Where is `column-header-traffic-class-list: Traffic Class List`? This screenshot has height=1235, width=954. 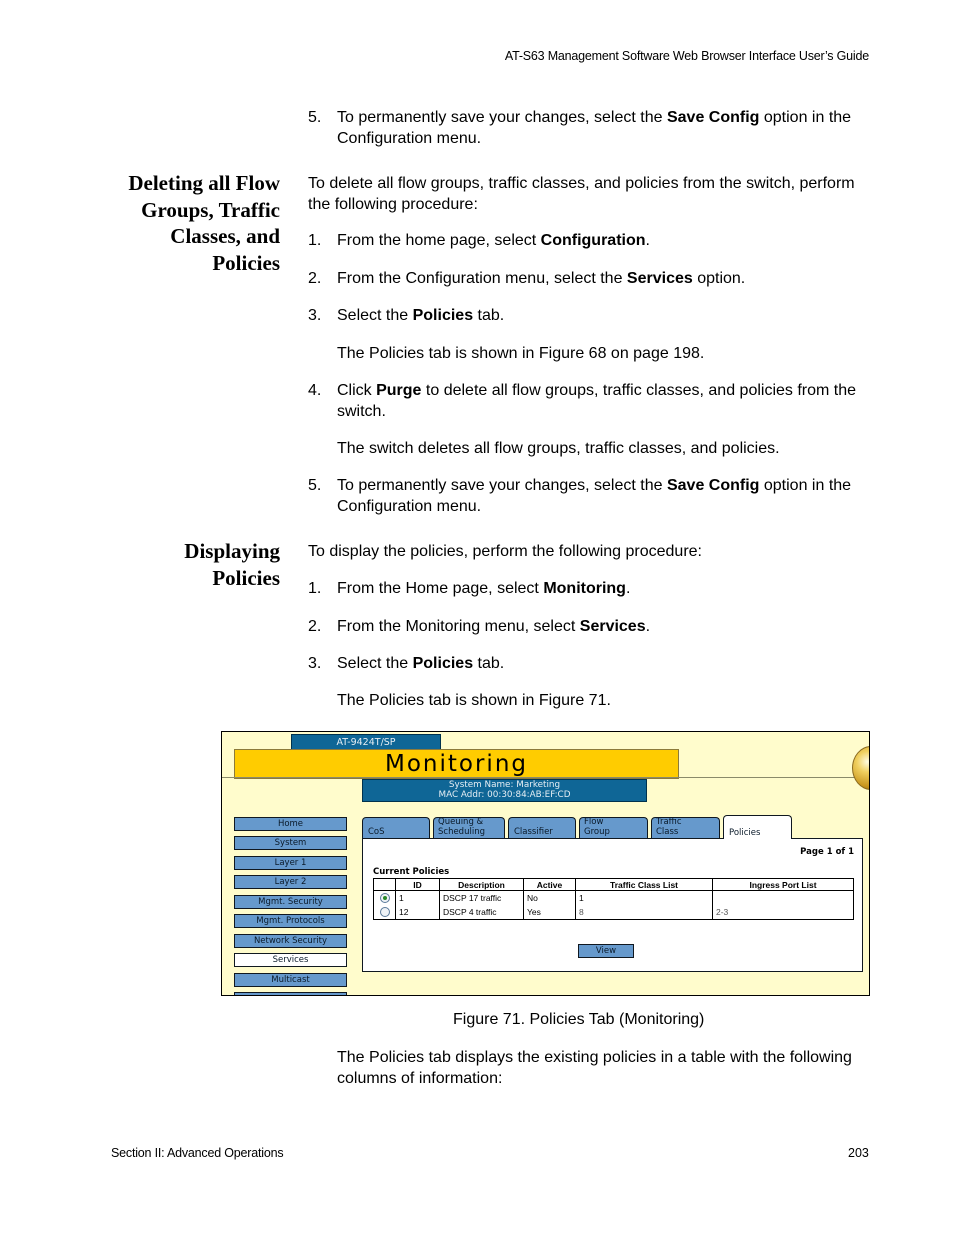
column-header-traffic-class-list: Traffic Class List is located at coordinates (644, 884).